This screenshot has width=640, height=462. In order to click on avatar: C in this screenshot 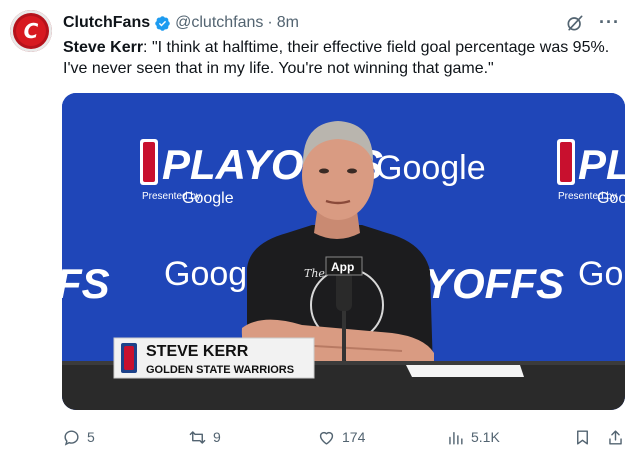, I will do `click(31, 31)`.